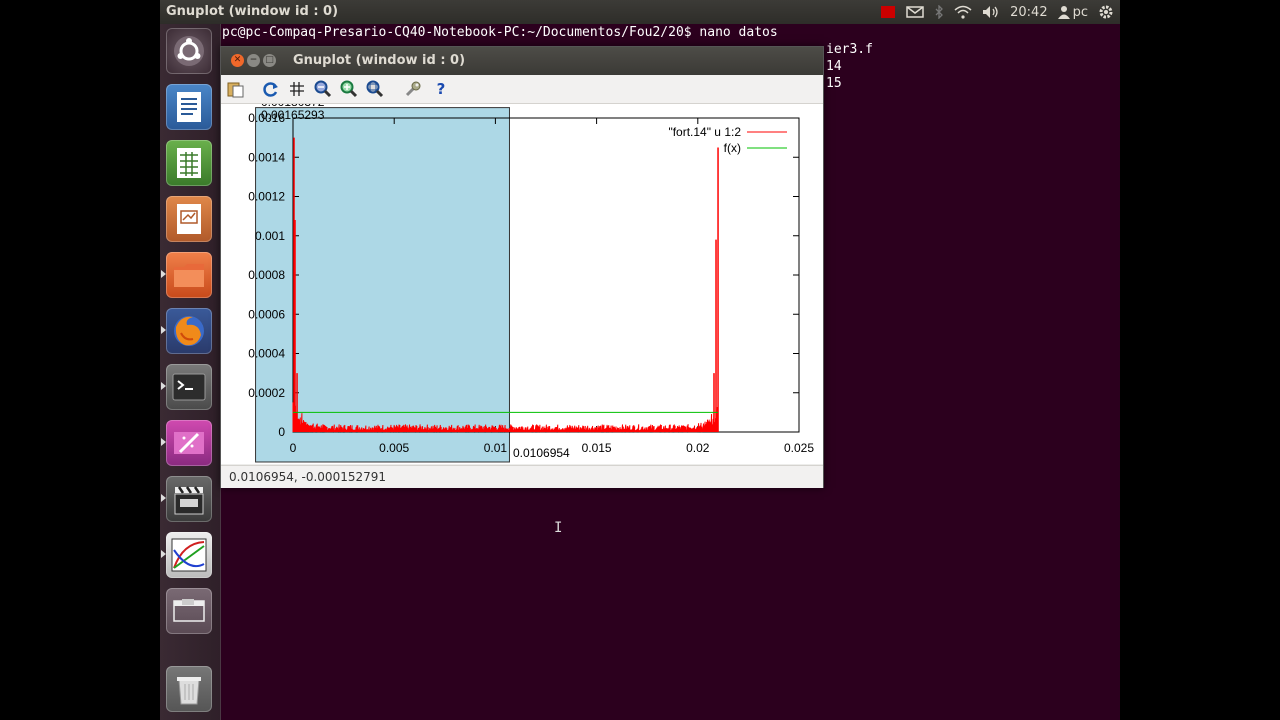 Image resolution: width=1280 pixels, height=720 pixels. I want to click on clock: 20:42, so click(1028, 12).